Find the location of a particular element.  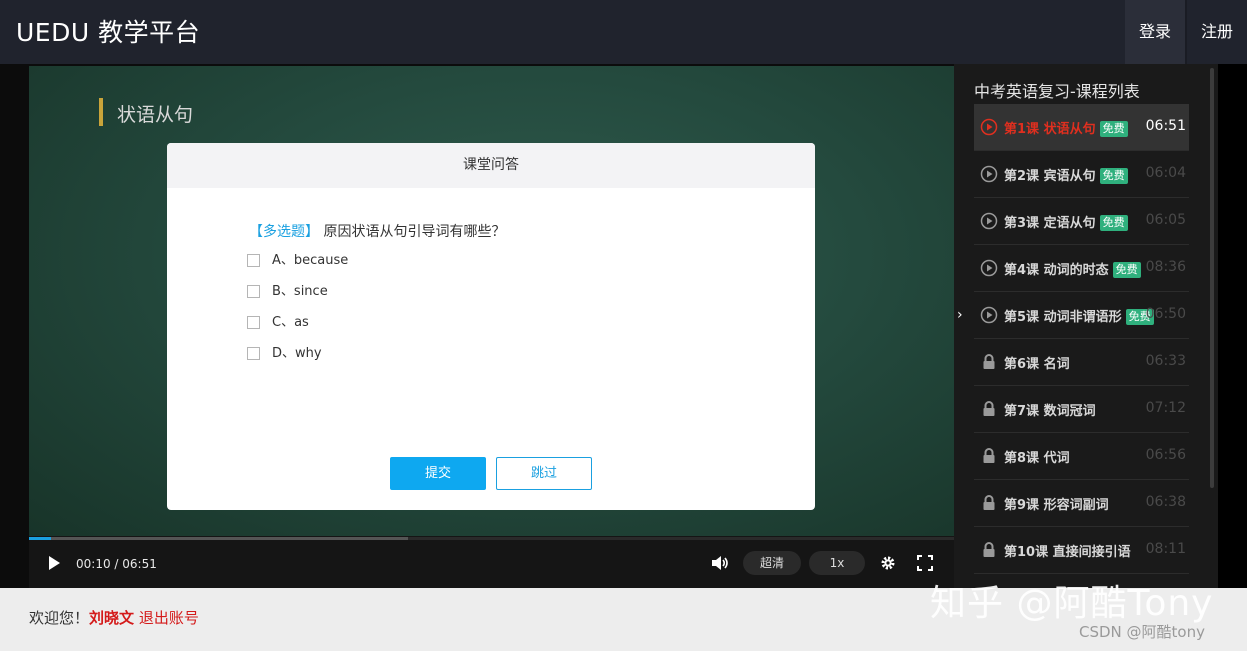

sidebar-title: 中考英语复习-课程列表 is located at coordinates (1057, 91).